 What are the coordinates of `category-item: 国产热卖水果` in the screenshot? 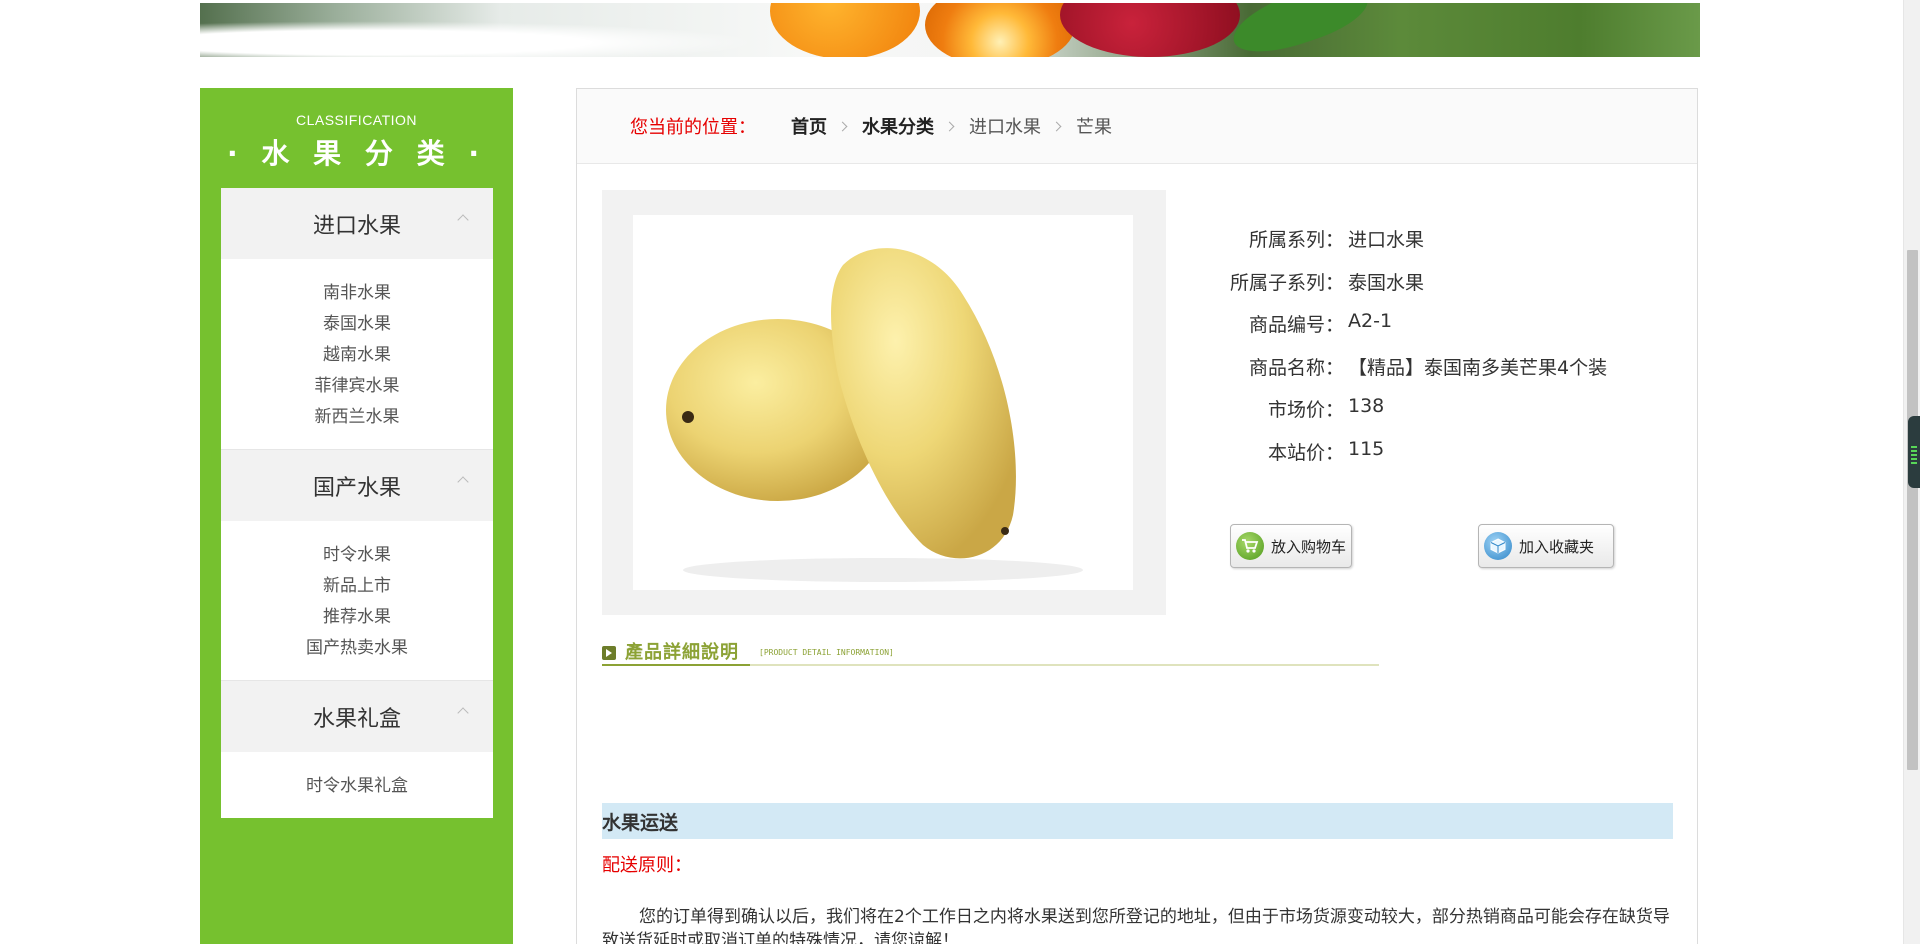 It's located at (357, 648).